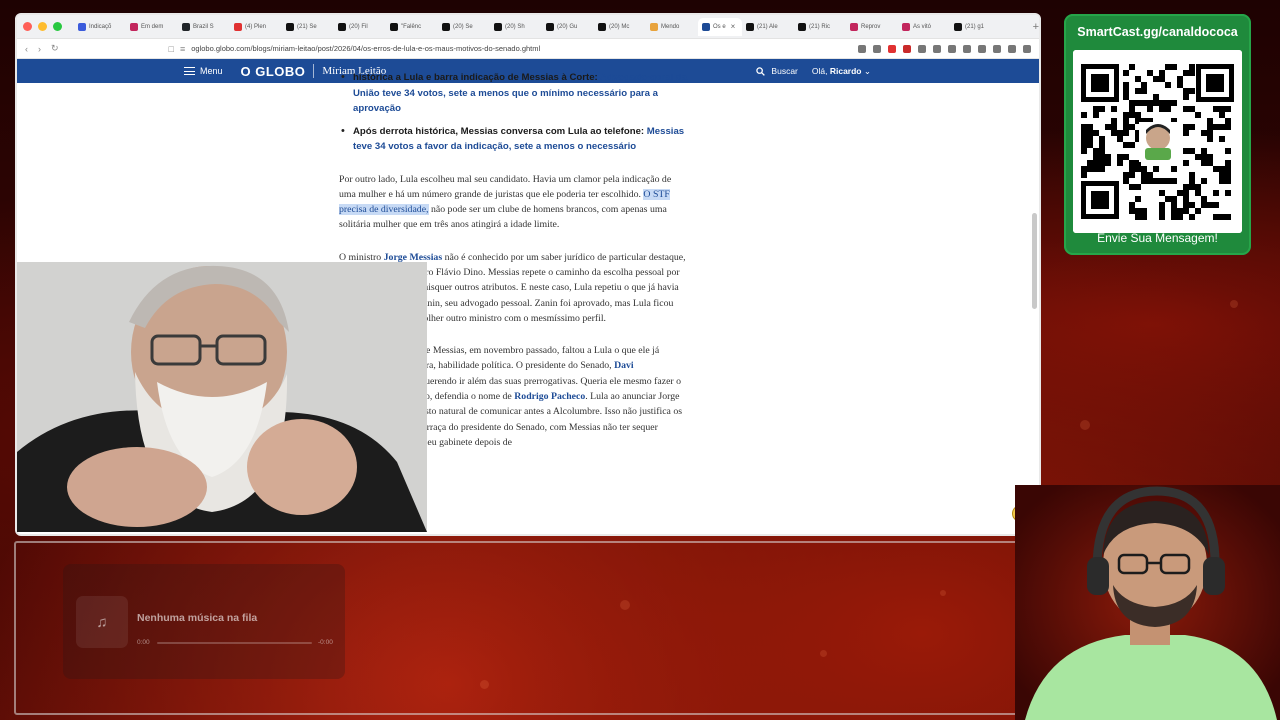  What do you see at coordinates (1157, 141) in the screenshot?
I see `qr-code-icon` at bounding box center [1157, 141].